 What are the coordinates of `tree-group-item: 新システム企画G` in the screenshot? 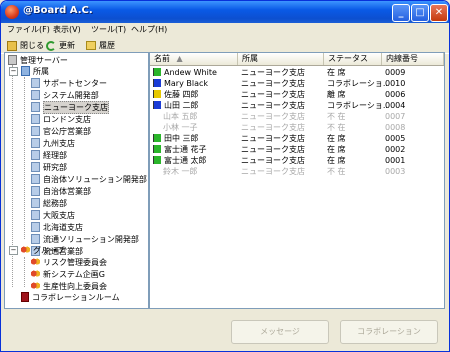 It's located at (68, 274).